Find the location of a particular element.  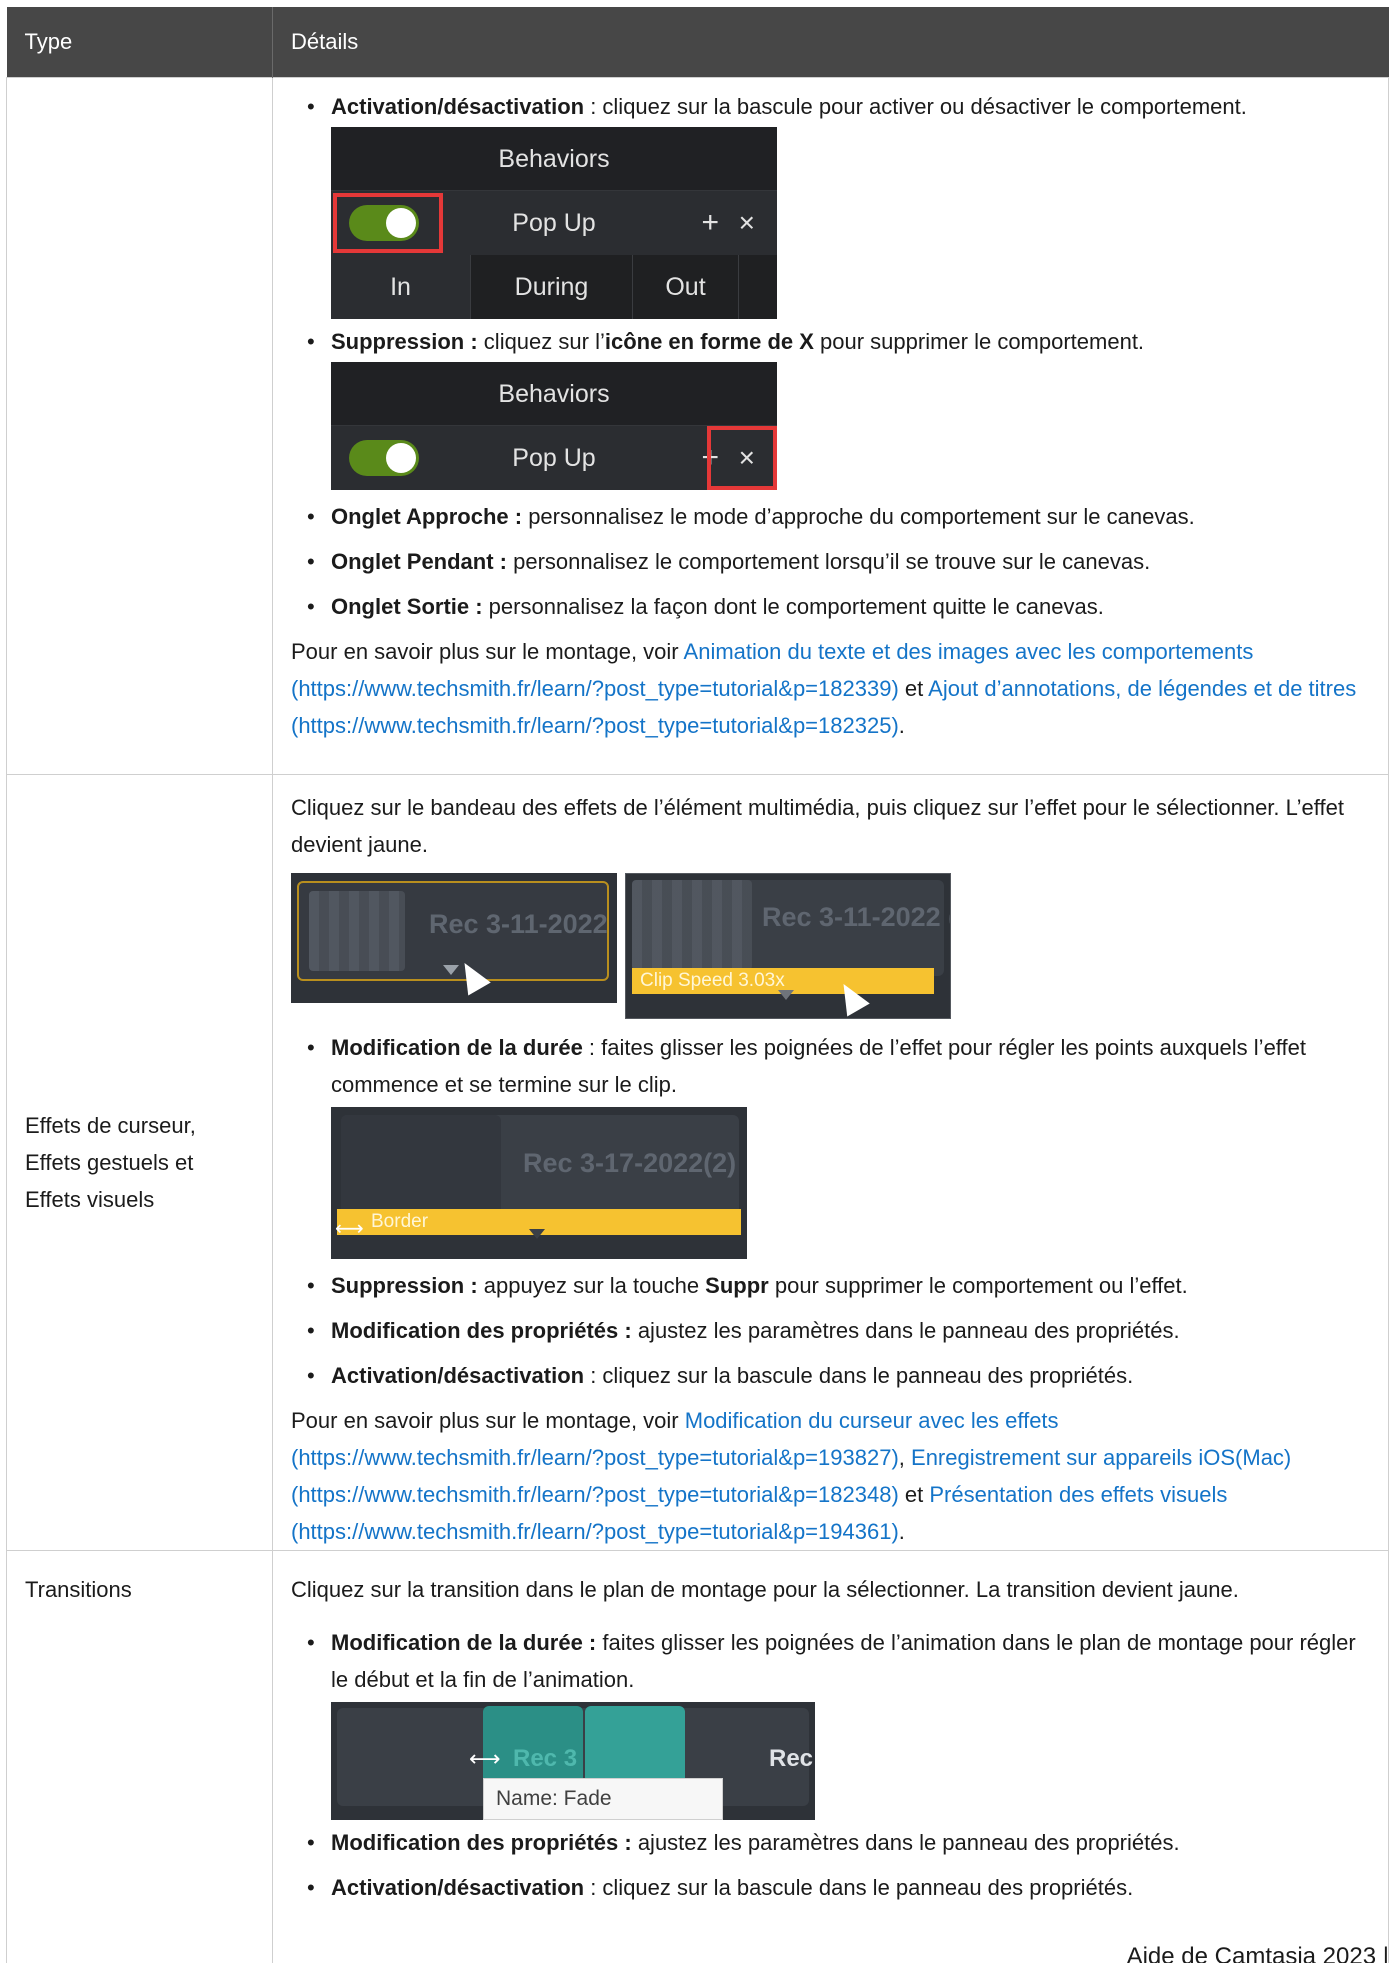

column-header-type: Type is located at coordinates (139, 42).